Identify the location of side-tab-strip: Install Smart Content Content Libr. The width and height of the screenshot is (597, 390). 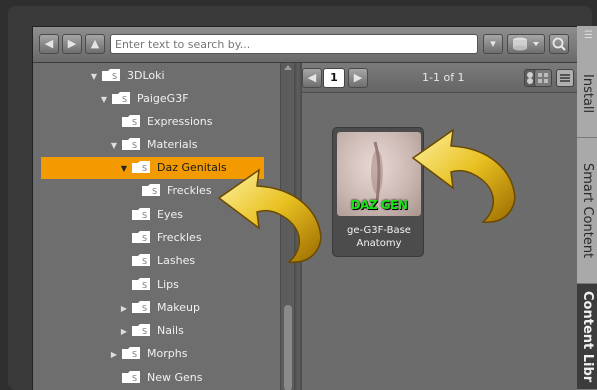
(587, 208).